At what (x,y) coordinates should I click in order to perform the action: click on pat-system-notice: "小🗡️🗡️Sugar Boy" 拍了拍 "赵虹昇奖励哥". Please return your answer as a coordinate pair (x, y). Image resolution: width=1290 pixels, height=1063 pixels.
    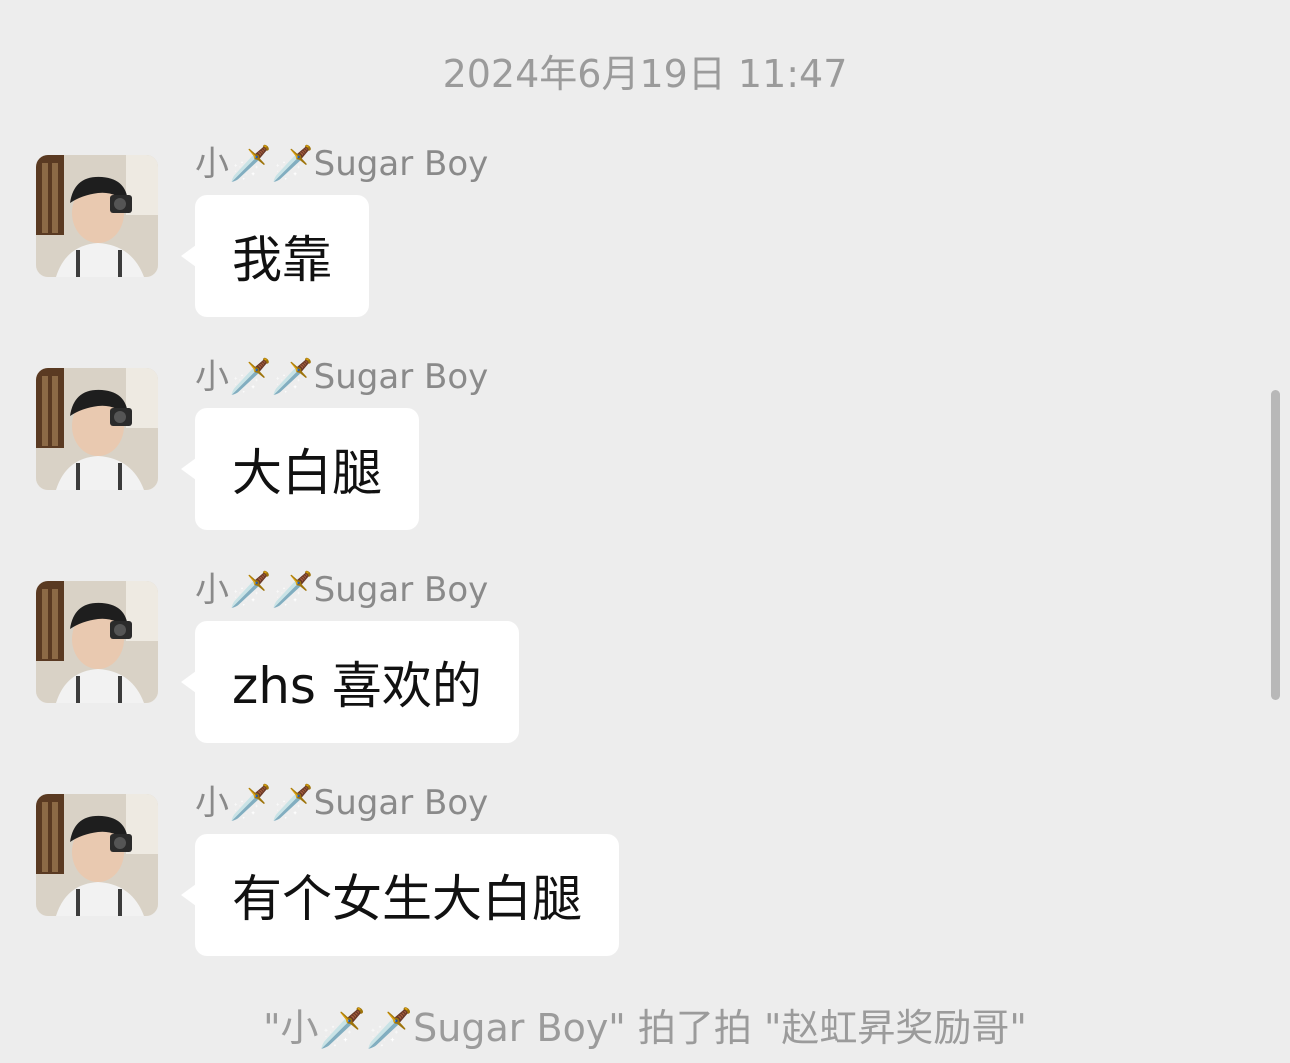
    Looking at the image, I should click on (645, 1028).